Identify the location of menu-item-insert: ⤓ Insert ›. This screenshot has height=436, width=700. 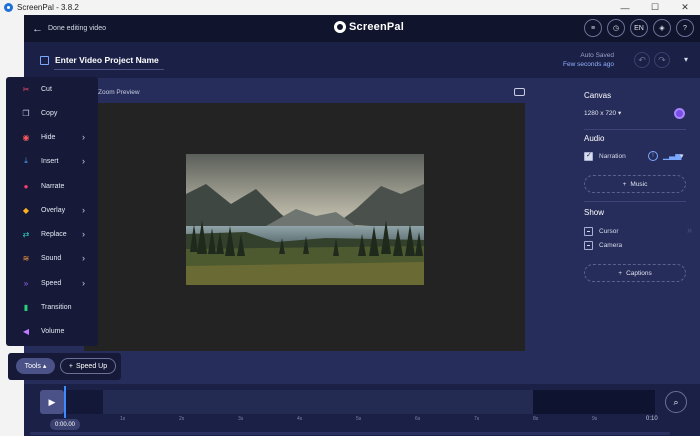
(52, 161).